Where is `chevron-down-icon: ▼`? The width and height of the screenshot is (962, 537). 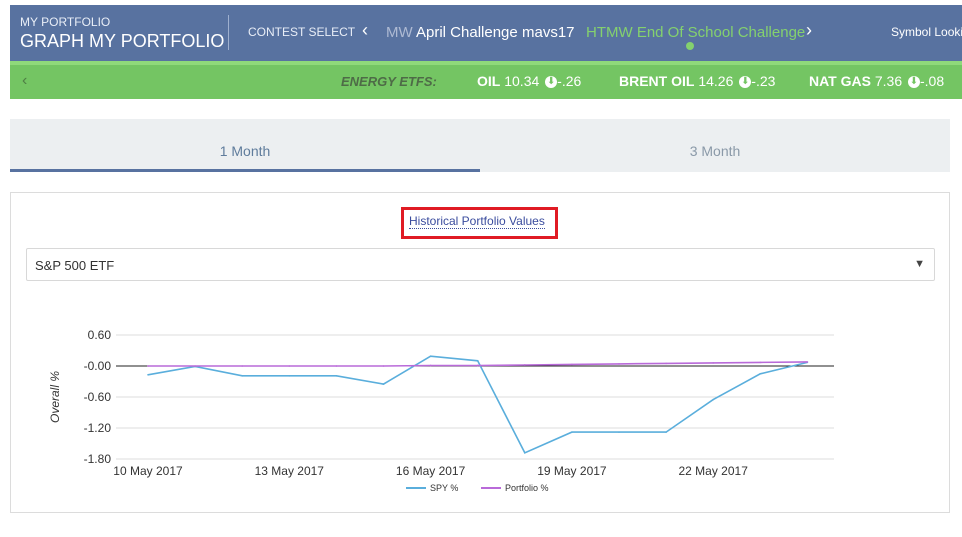
chevron-down-icon: ▼ is located at coordinates (919, 264).